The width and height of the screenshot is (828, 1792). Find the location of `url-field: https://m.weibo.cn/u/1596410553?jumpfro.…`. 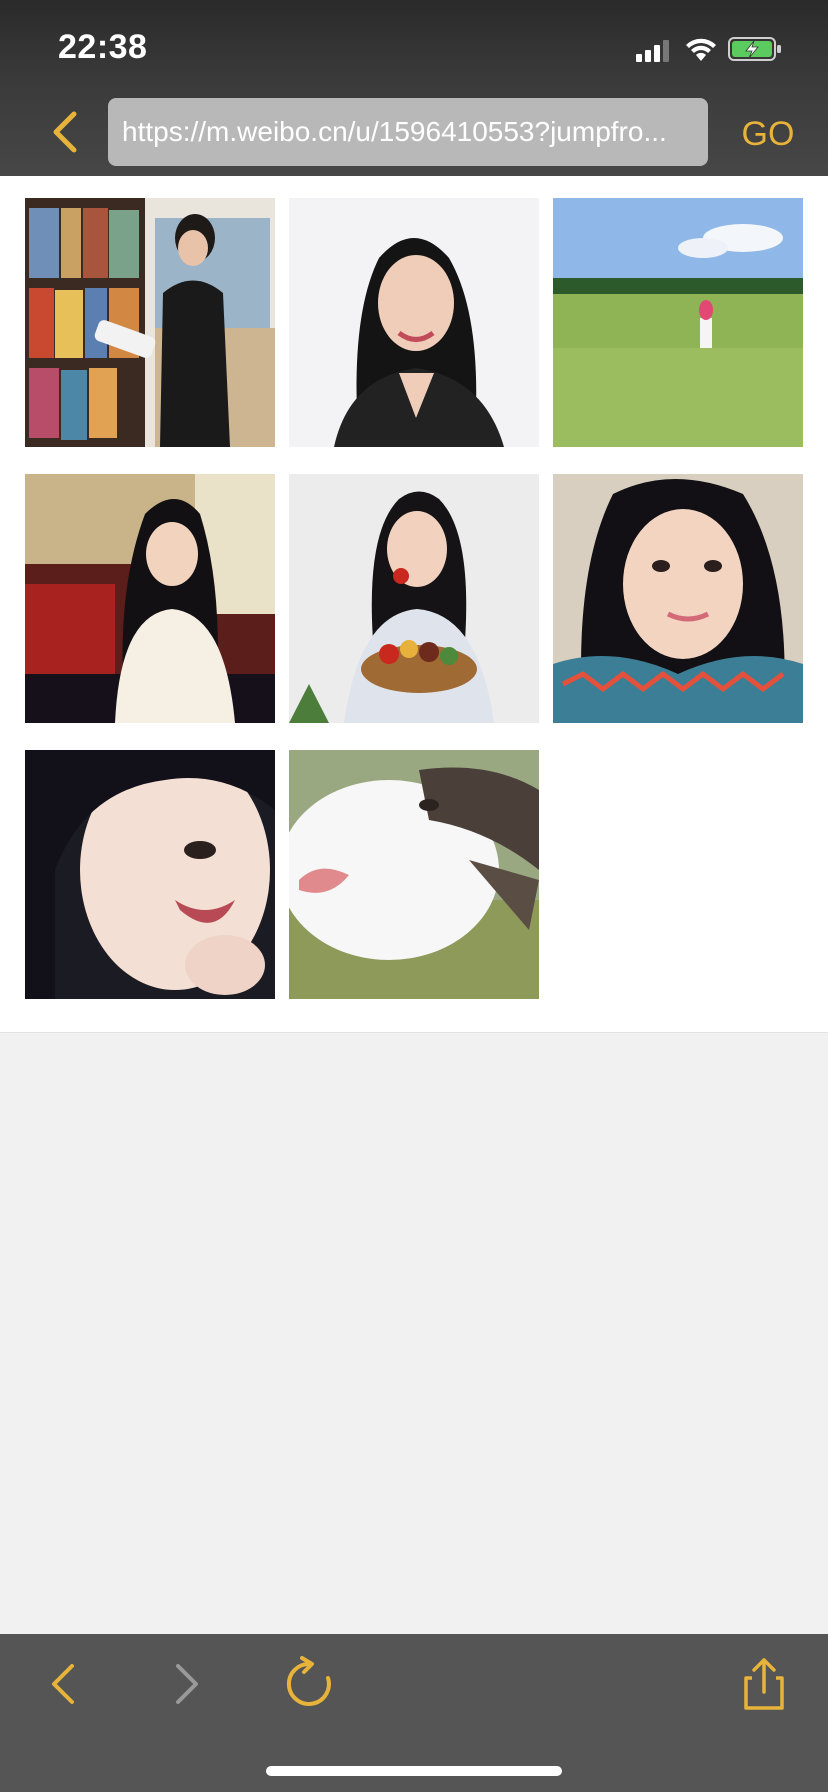

url-field: https://m.weibo.cn/u/1596410553?jumpfro.… is located at coordinates (408, 132).